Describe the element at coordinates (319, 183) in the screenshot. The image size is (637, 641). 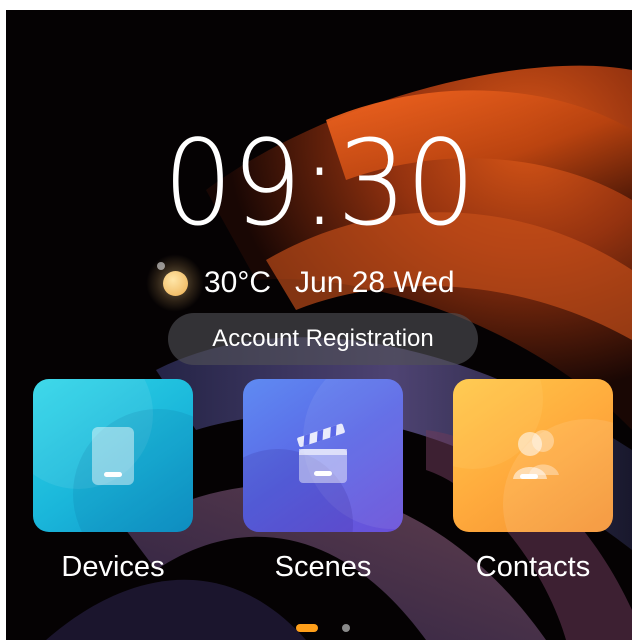
I see `clock-time: 09:30` at that location.